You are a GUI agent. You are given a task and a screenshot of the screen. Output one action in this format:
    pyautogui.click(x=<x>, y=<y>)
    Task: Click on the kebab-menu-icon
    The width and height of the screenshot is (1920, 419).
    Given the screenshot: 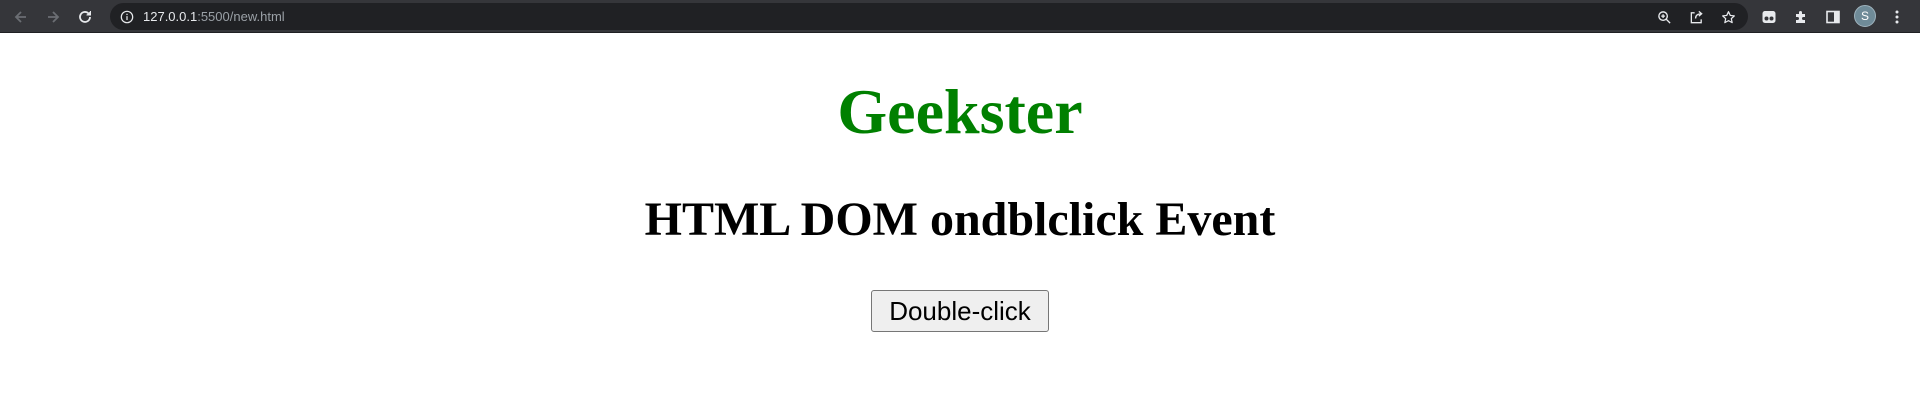 What is the action you would take?
    pyautogui.click(x=1897, y=17)
    